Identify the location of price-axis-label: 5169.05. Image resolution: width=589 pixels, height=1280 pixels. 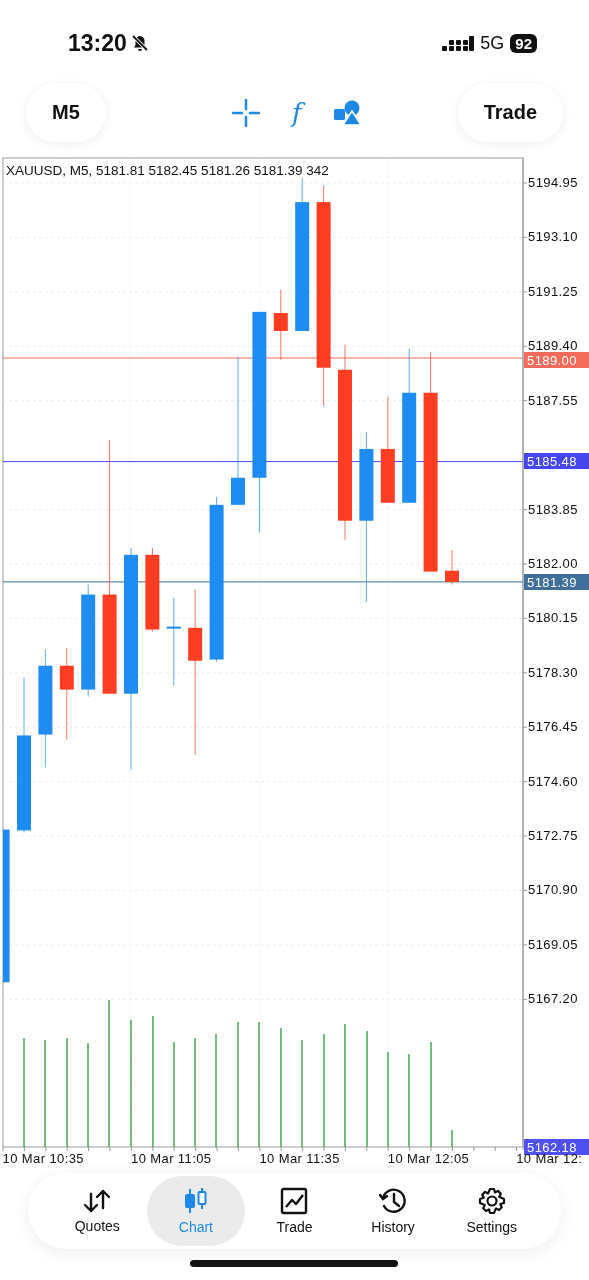
(553, 944).